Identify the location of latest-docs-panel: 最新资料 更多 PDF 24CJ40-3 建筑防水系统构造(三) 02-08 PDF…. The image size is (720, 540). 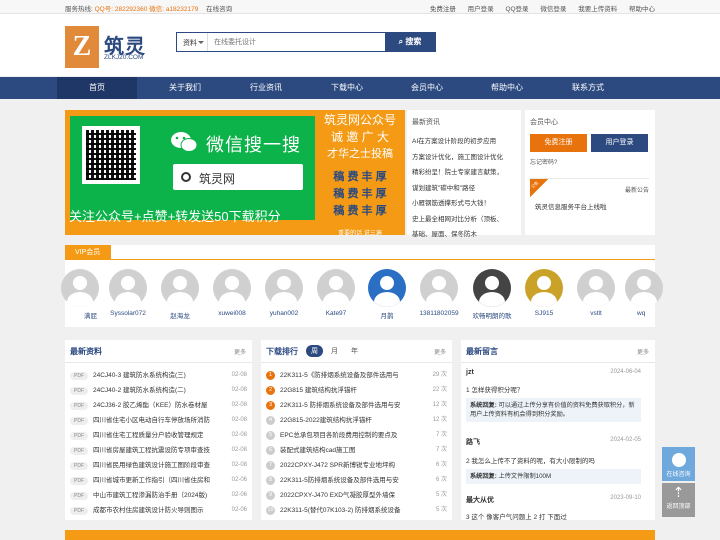
(158, 430).